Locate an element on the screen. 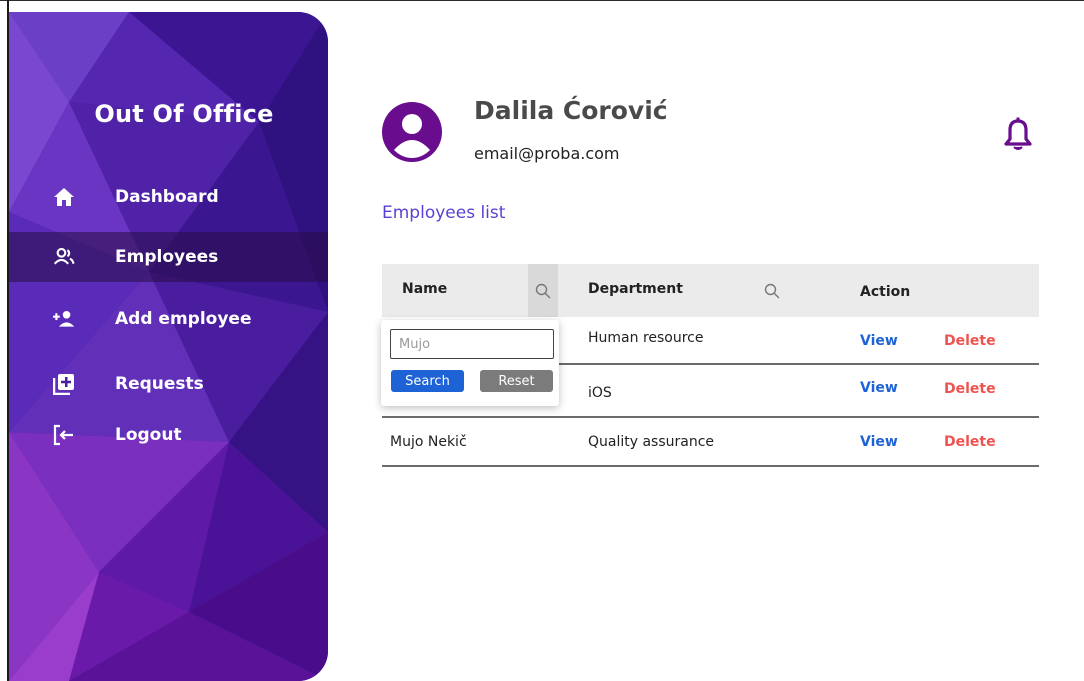 The image size is (1084, 681). column-header-name: Name is located at coordinates (425, 289).